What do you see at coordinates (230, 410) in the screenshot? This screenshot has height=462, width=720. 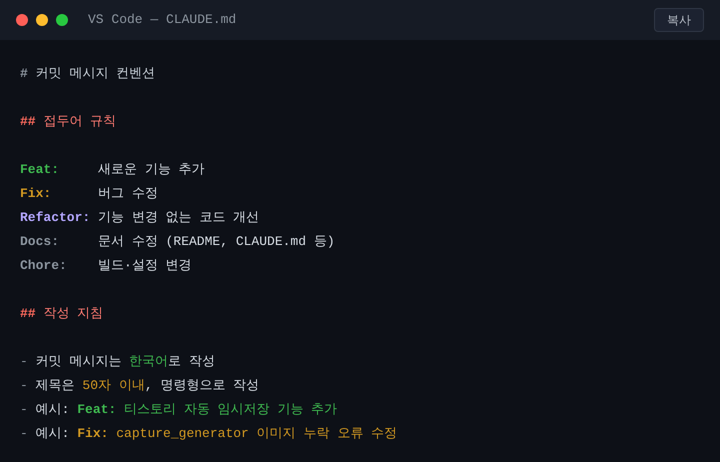 I see `code-text: 티스토리 자동 임시저장 기능 추가` at bounding box center [230, 410].